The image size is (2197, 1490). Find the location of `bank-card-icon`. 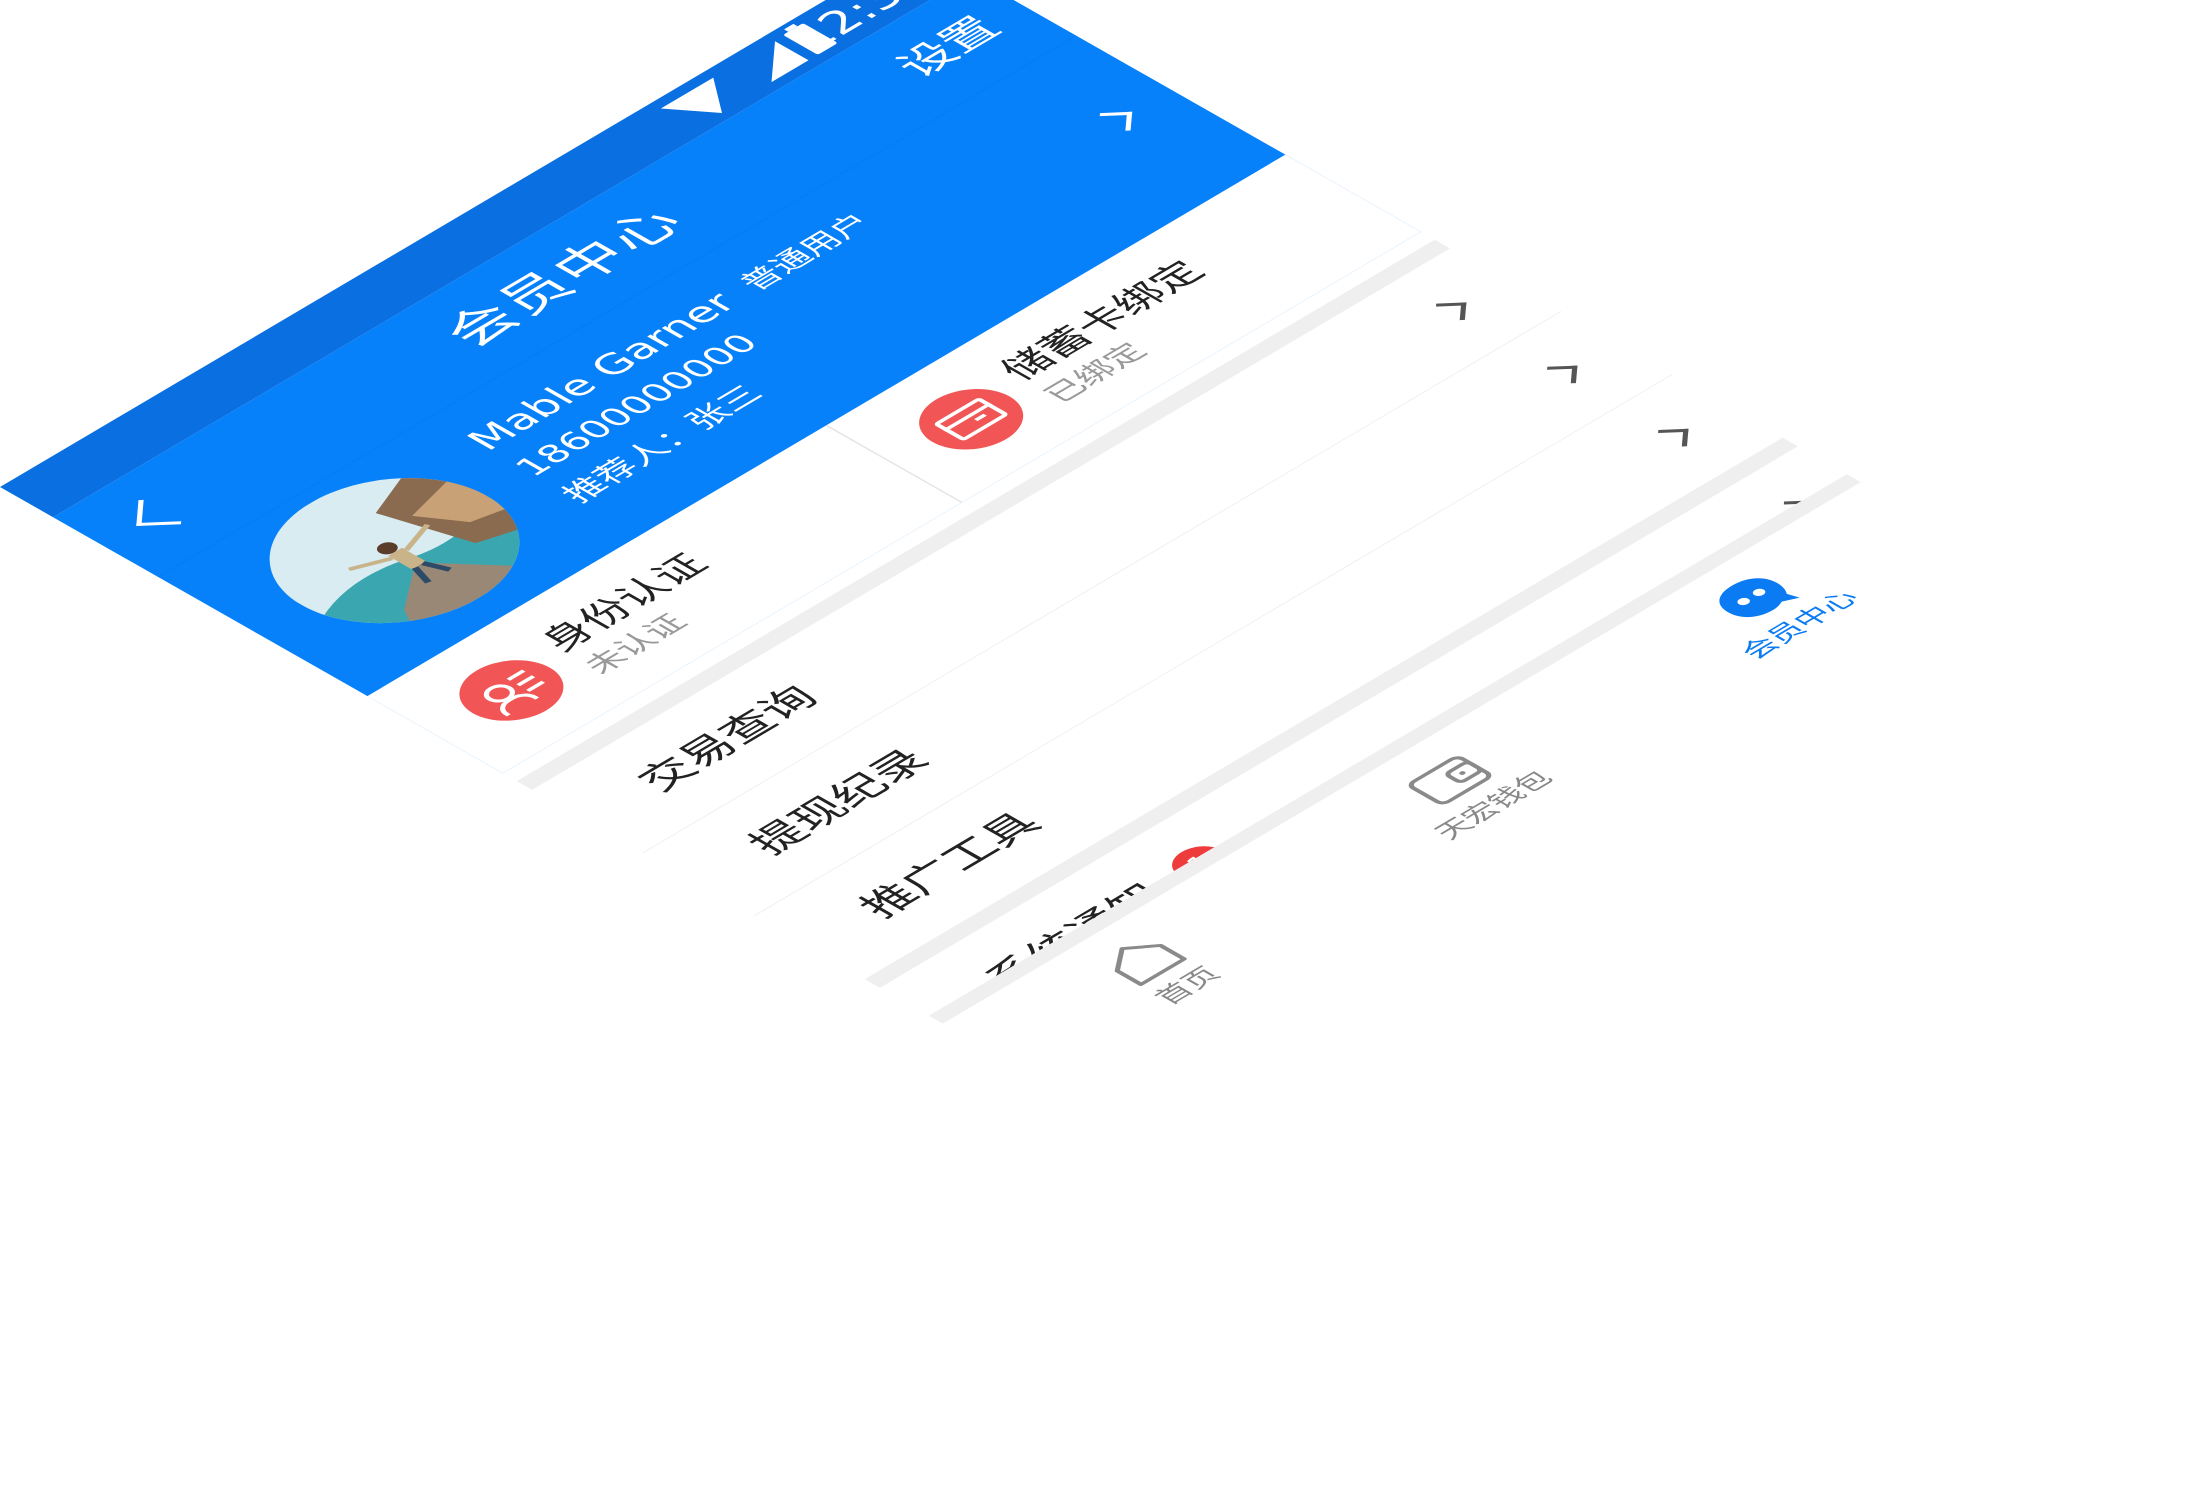

bank-card-icon is located at coordinates (971, 419).